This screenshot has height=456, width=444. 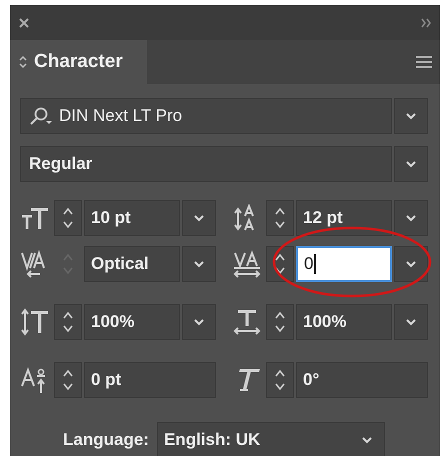 What do you see at coordinates (150, 380) in the screenshot?
I see `value-field: 0 pt` at bounding box center [150, 380].